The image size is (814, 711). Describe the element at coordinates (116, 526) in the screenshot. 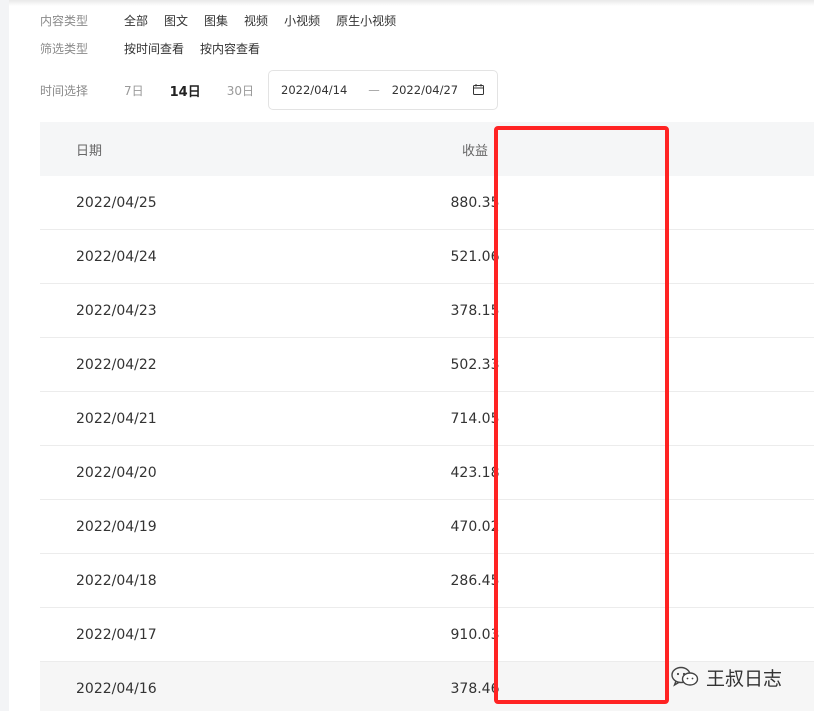

I see `row-date: 2022/04/19` at that location.